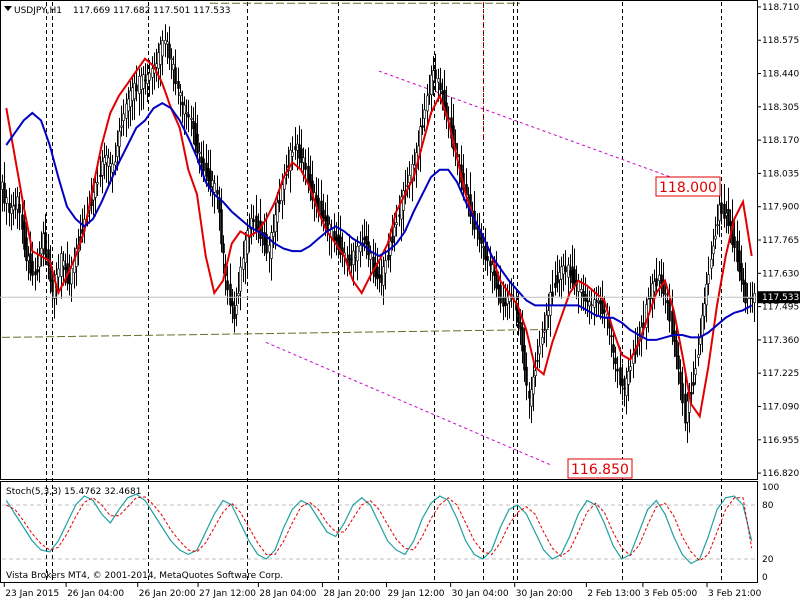 Image resolution: width=800 pixels, height=600 pixels. I want to click on stoch-tick-20: 20, so click(768, 560).